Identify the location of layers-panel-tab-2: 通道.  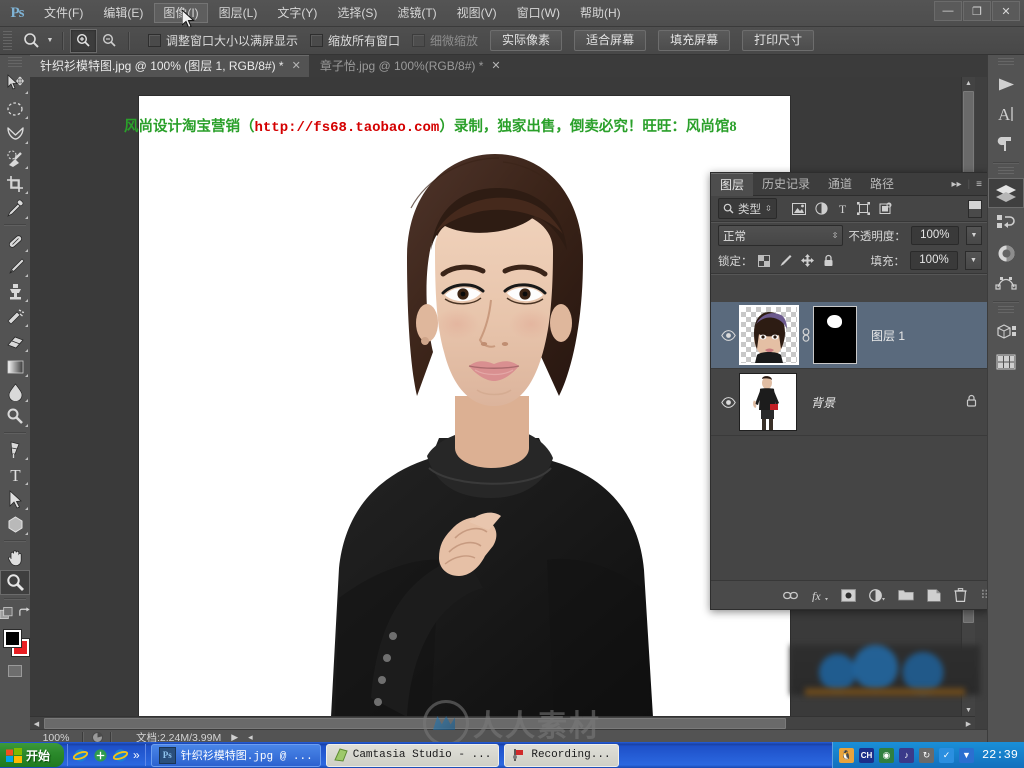
(840, 184).